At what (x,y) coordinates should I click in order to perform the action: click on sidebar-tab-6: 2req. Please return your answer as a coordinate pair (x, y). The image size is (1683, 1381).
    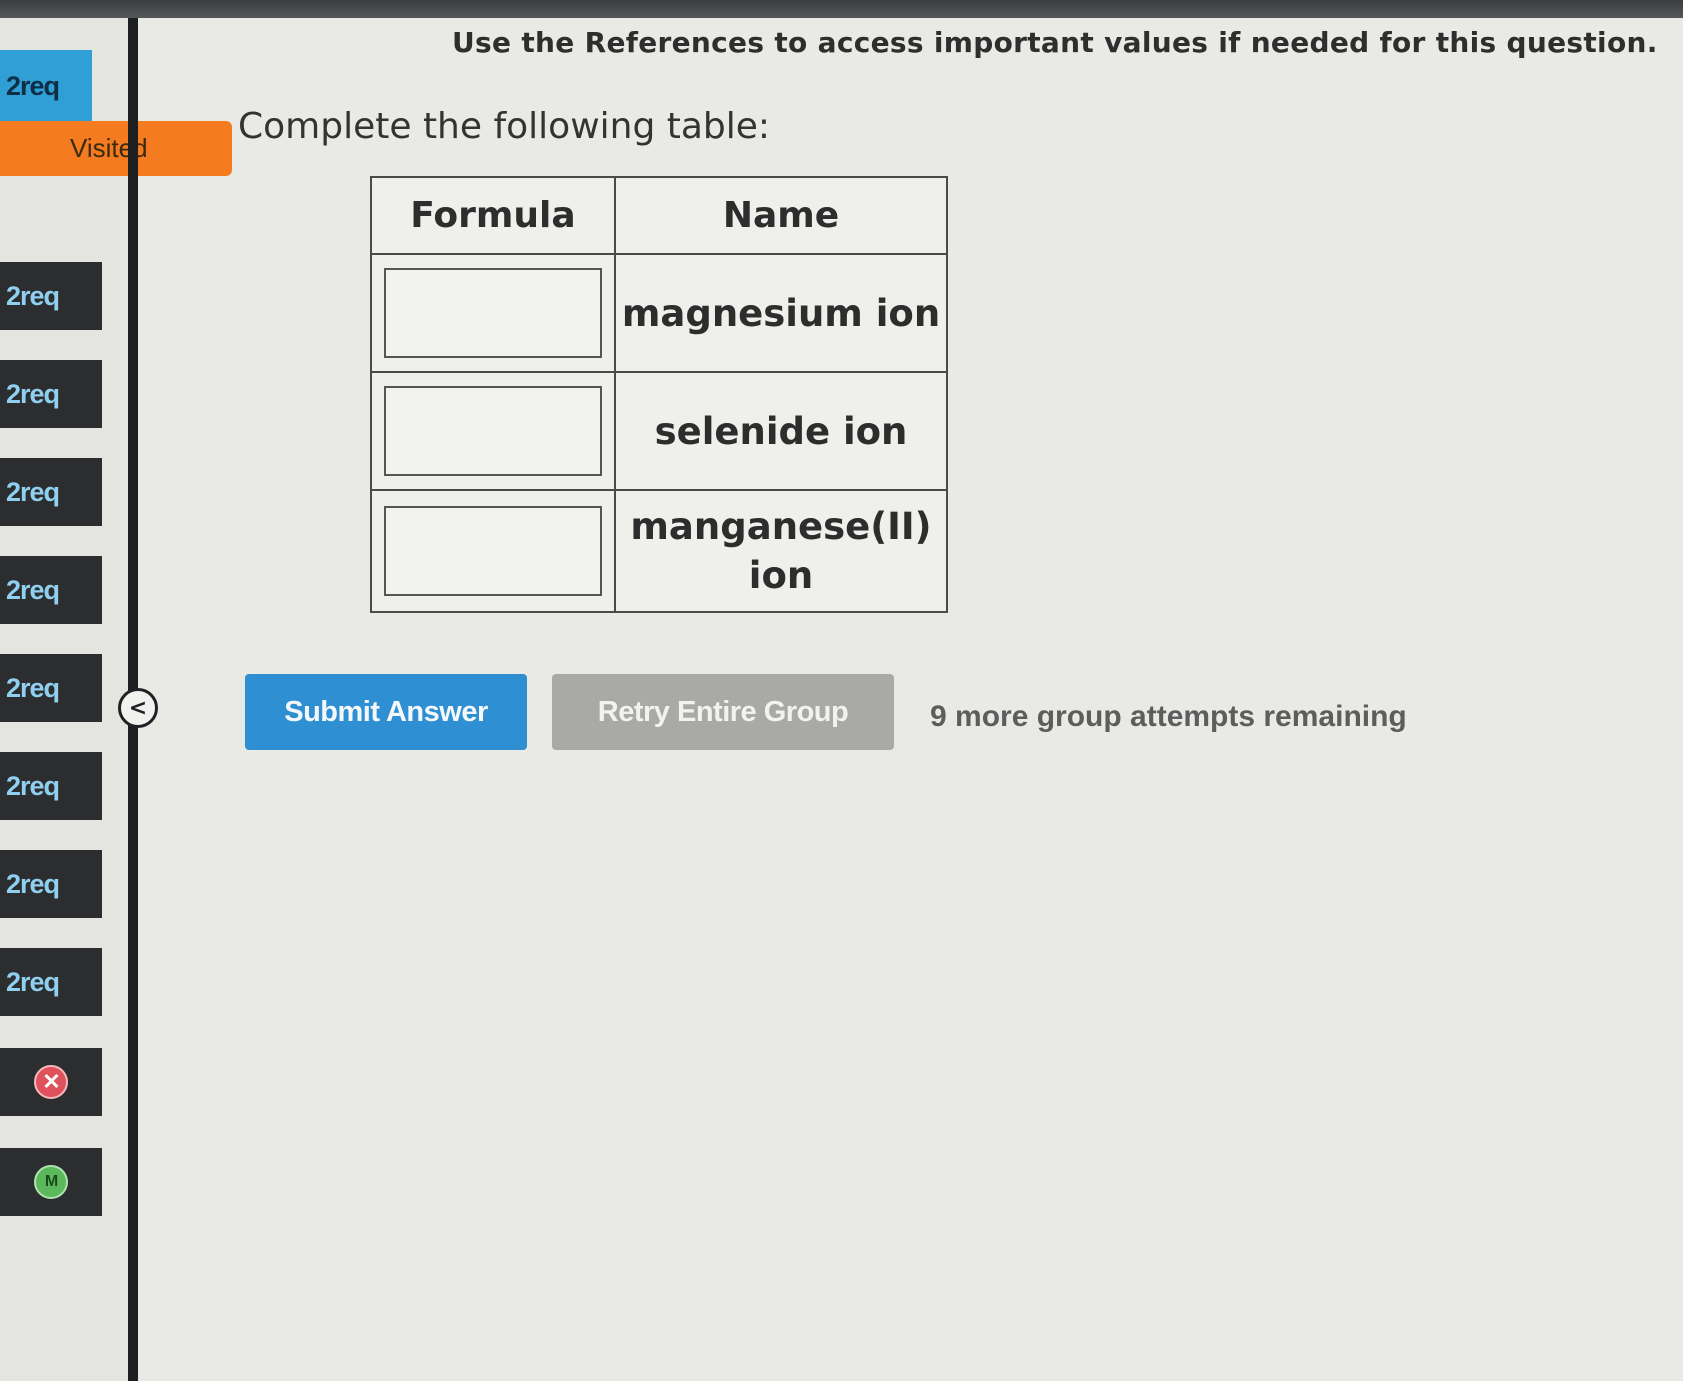
    Looking at the image, I should click on (51, 786).